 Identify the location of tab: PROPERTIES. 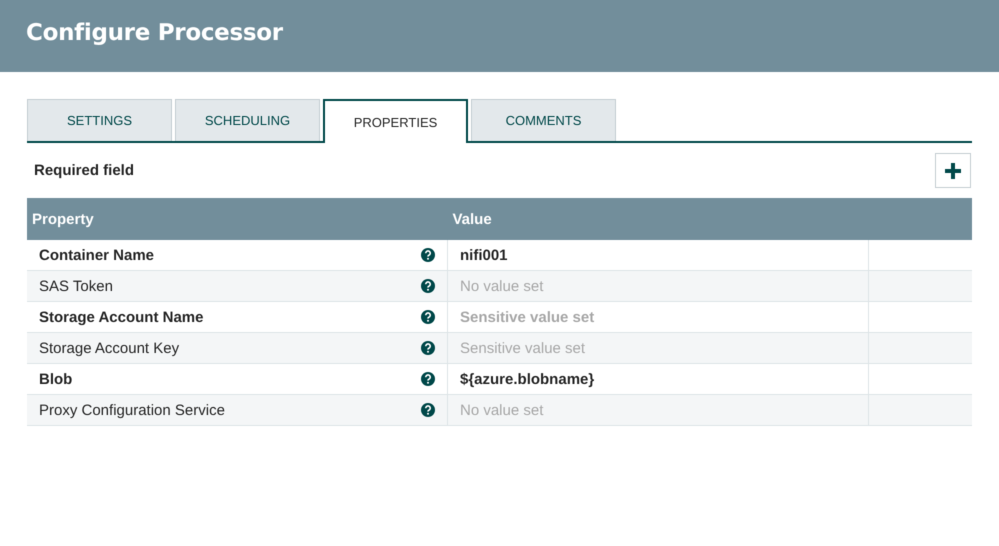
(395, 121).